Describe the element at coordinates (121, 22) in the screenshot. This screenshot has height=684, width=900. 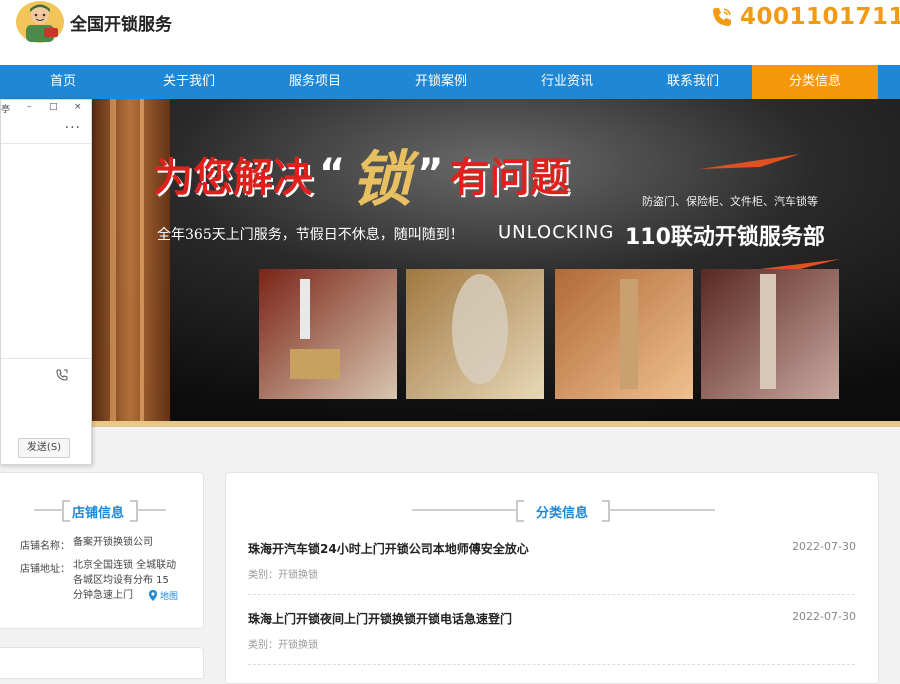
I see `site-title: 全国开锁服务` at that location.